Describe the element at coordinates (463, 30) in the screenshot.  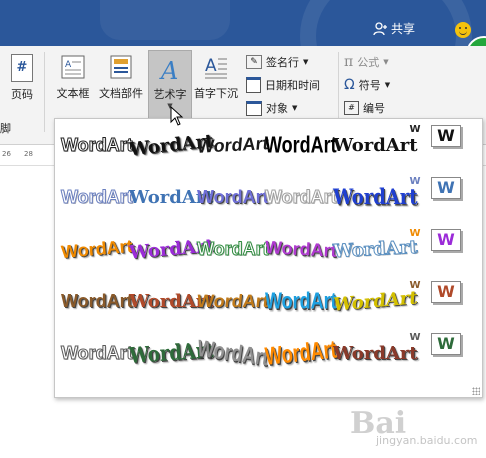
I see `smiley-feedback-icon` at that location.